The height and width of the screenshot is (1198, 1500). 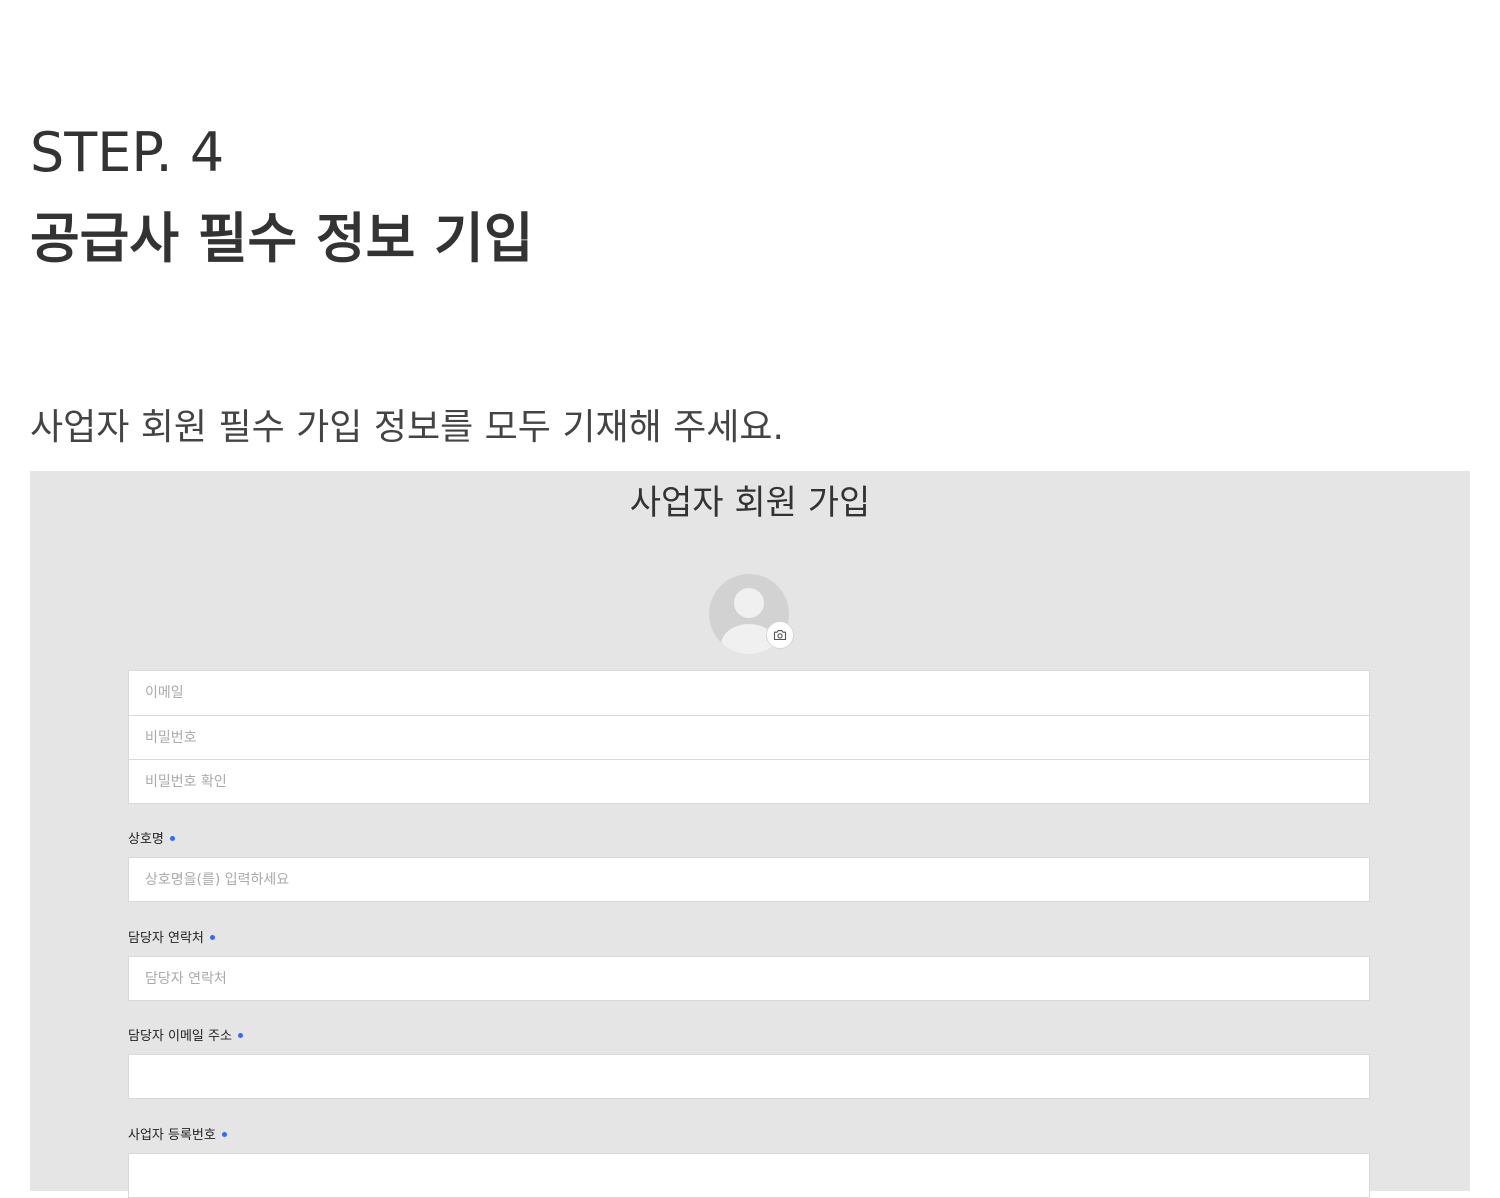 What do you see at coordinates (127, 152) in the screenshot?
I see `step-number: STEP. 4` at bounding box center [127, 152].